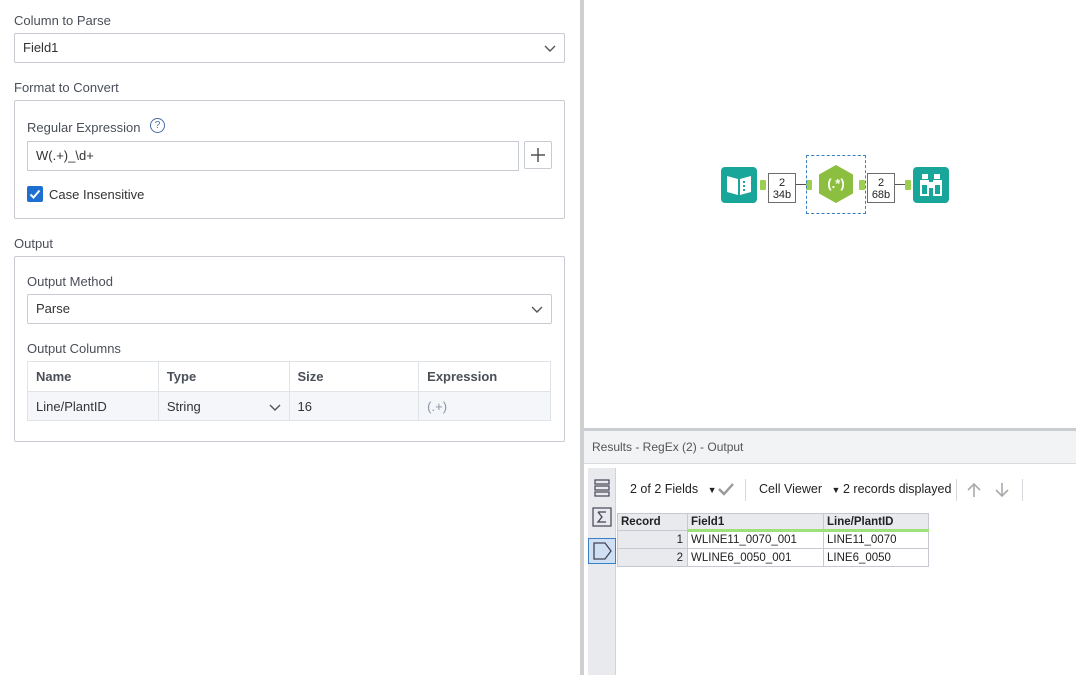 This screenshot has height=675, width=1076. What do you see at coordinates (782, 195) in the screenshot?
I see `byte-count: 34b` at bounding box center [782, 195].